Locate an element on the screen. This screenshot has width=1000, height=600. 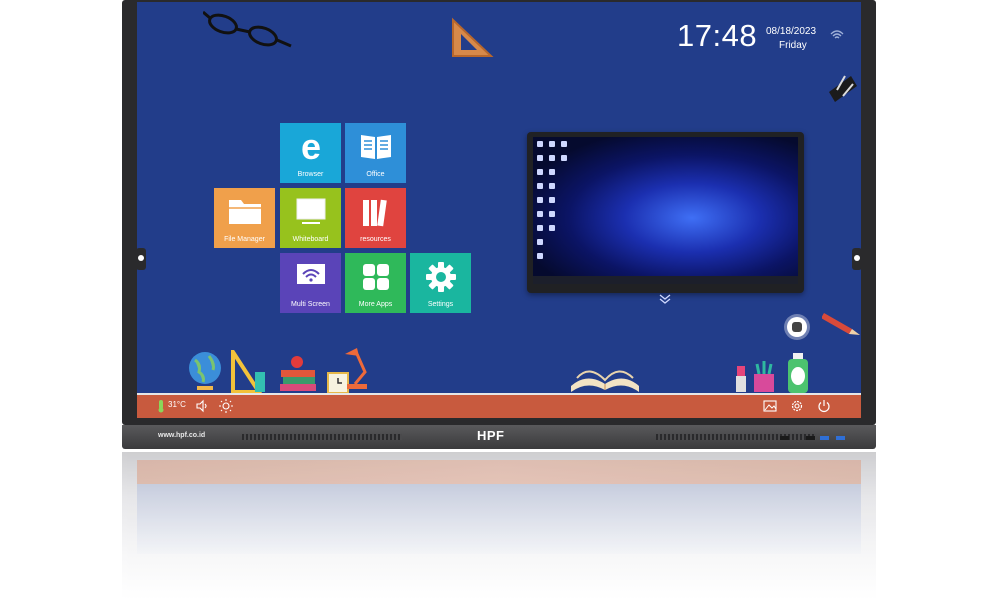
app-label: Settings is located at coordinates (440, 304).